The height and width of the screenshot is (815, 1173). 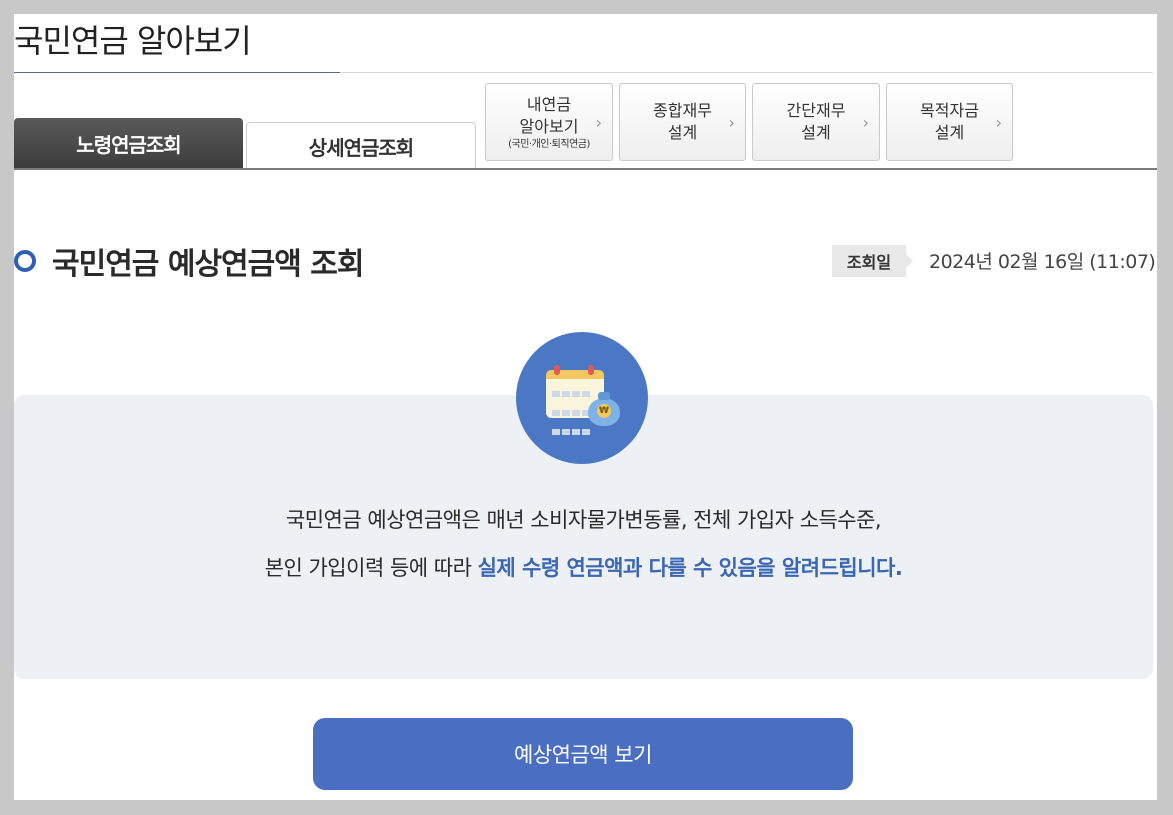 I want to click on tab-detailed-pension: 상세연금조회, so click(x=361, y=145).